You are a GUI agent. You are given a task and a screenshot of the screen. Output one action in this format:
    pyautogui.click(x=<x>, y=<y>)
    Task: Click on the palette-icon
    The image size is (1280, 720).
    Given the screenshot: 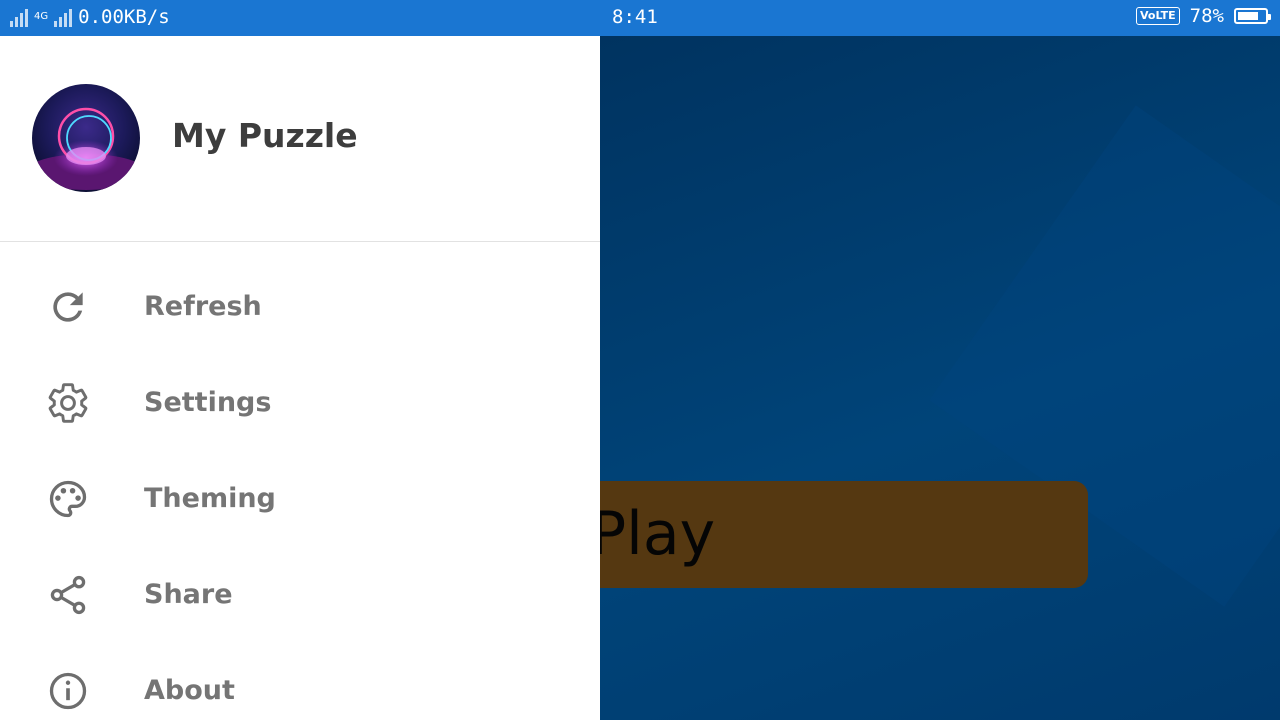 What is the action you would take?
    pyautogui.click(x=68, y=499)
    